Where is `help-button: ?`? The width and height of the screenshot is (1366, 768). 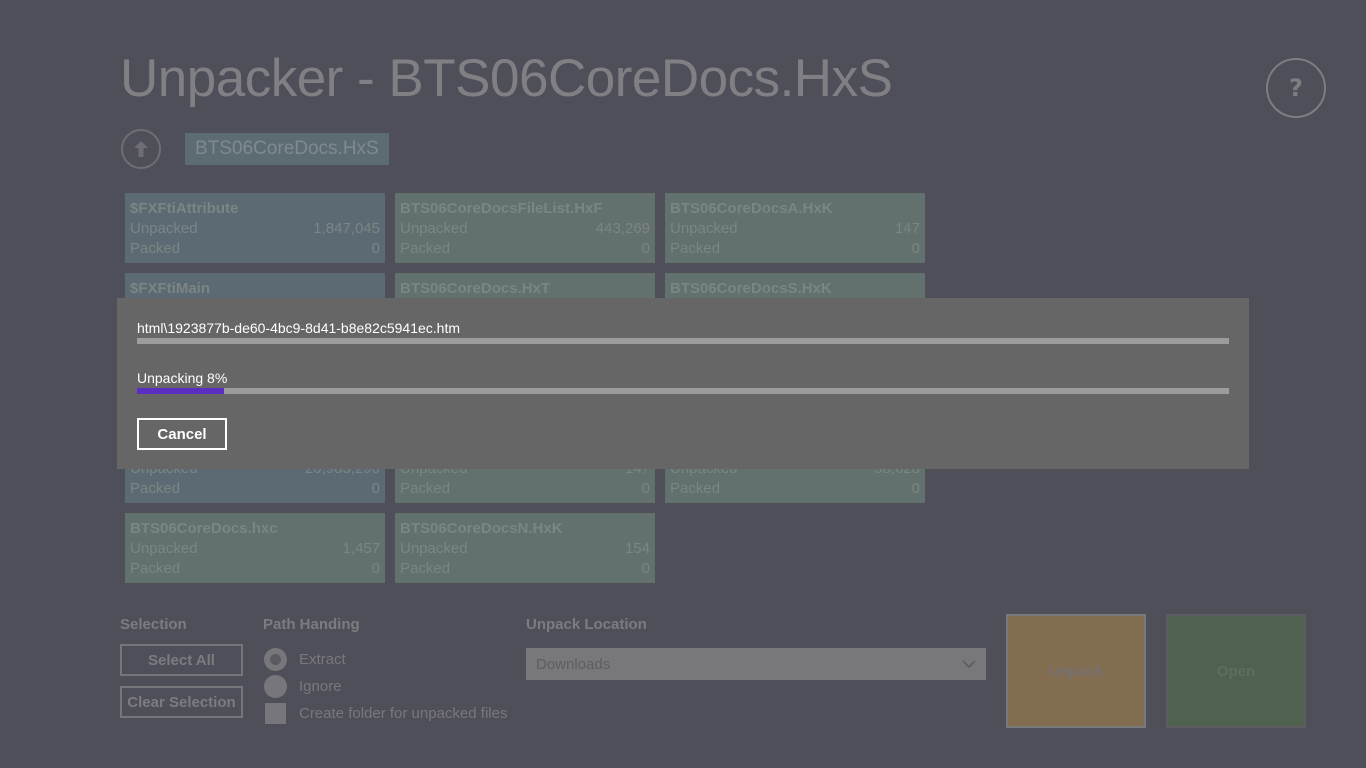 help-button: ? is located at coordinates (1296, 88).